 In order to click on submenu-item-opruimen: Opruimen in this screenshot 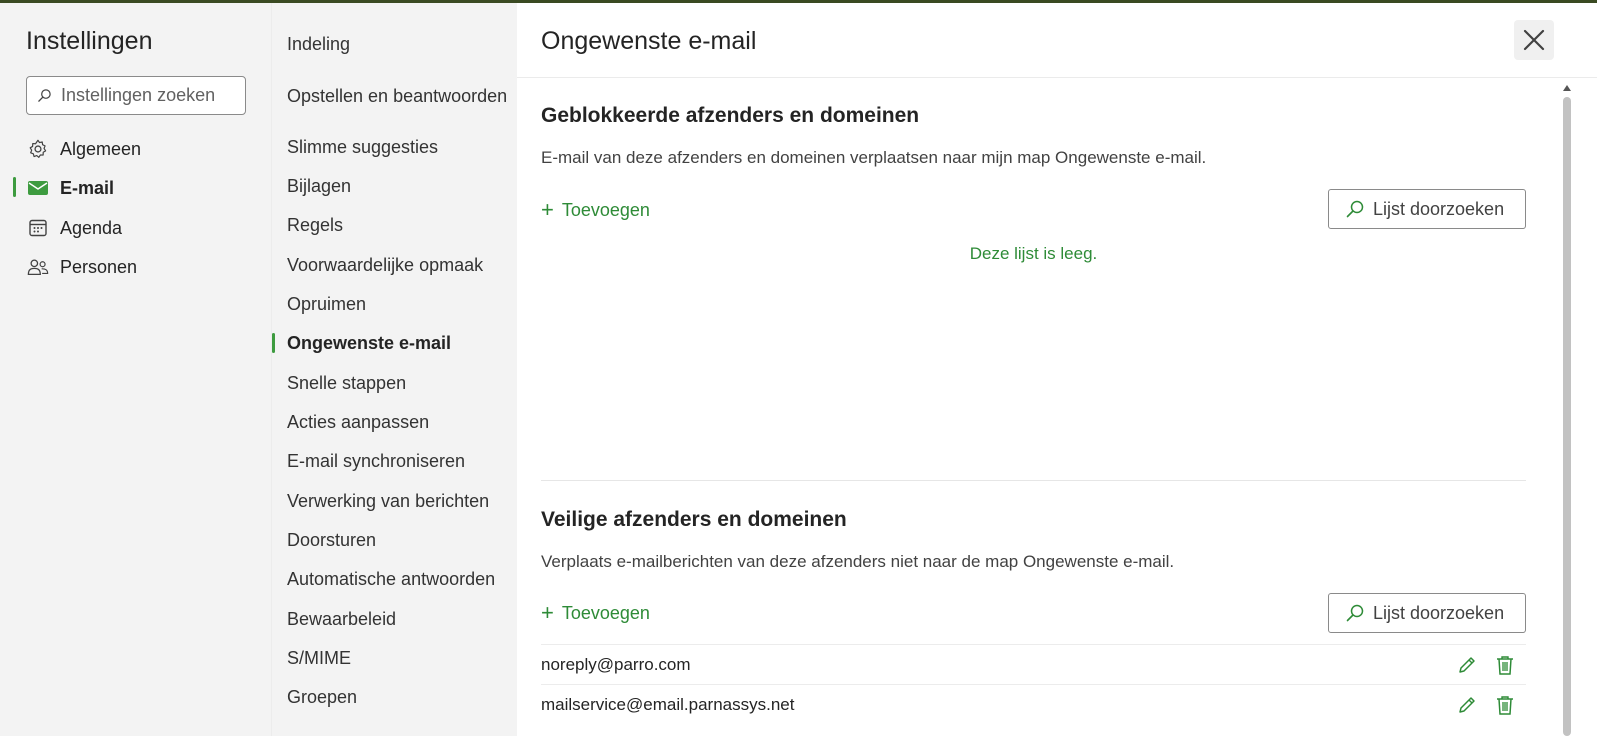, I will do `click(395, 304)`.